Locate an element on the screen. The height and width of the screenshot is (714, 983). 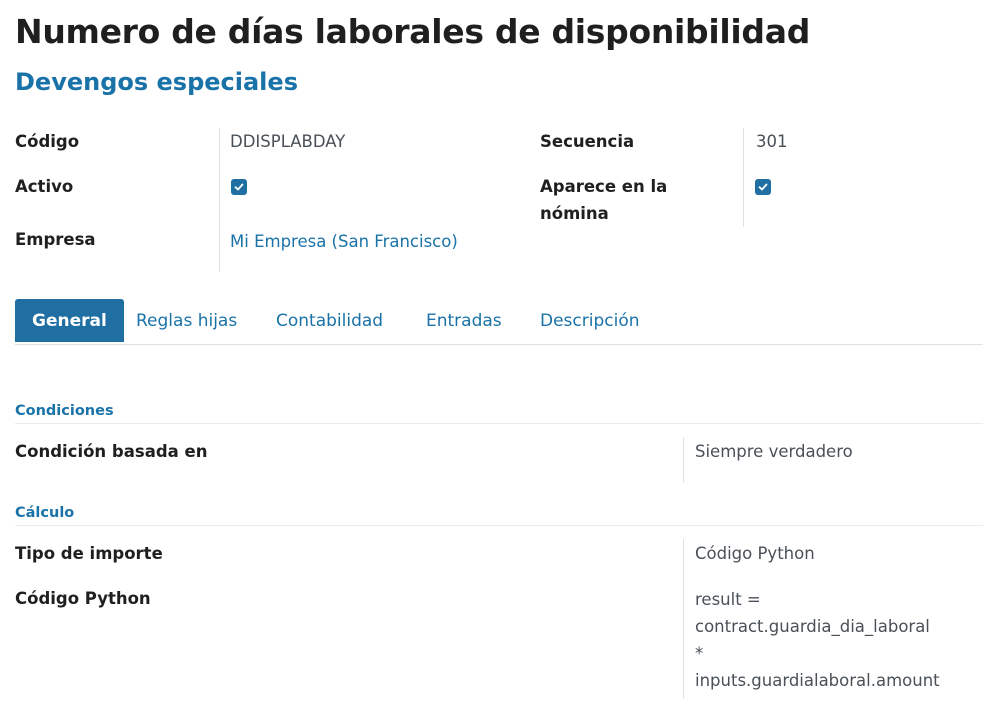
calculo-divider is located at coordinates (683, 619).